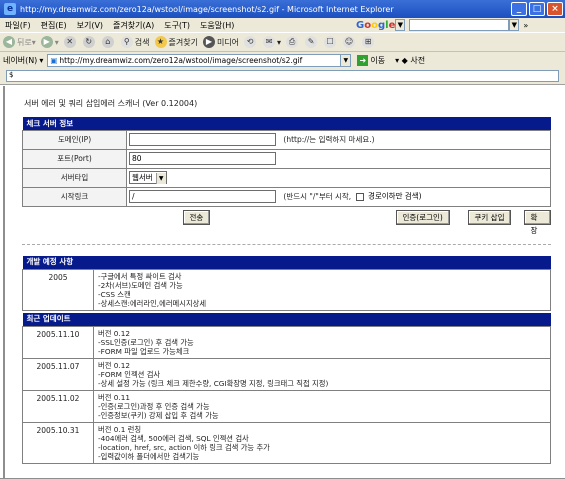  What do you see at coordinates (111, 103) in the screenshot?
I see `page-title: 서버 에러 및 쿼리 삽입에러 스캐너 (Ver 0.12004)` at bounding box center [111, 103].